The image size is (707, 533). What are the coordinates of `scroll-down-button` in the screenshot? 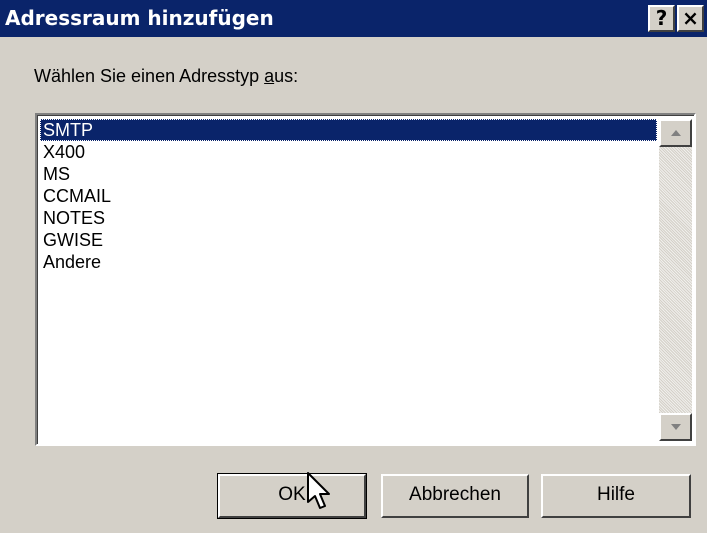 It's located at (675, 427).